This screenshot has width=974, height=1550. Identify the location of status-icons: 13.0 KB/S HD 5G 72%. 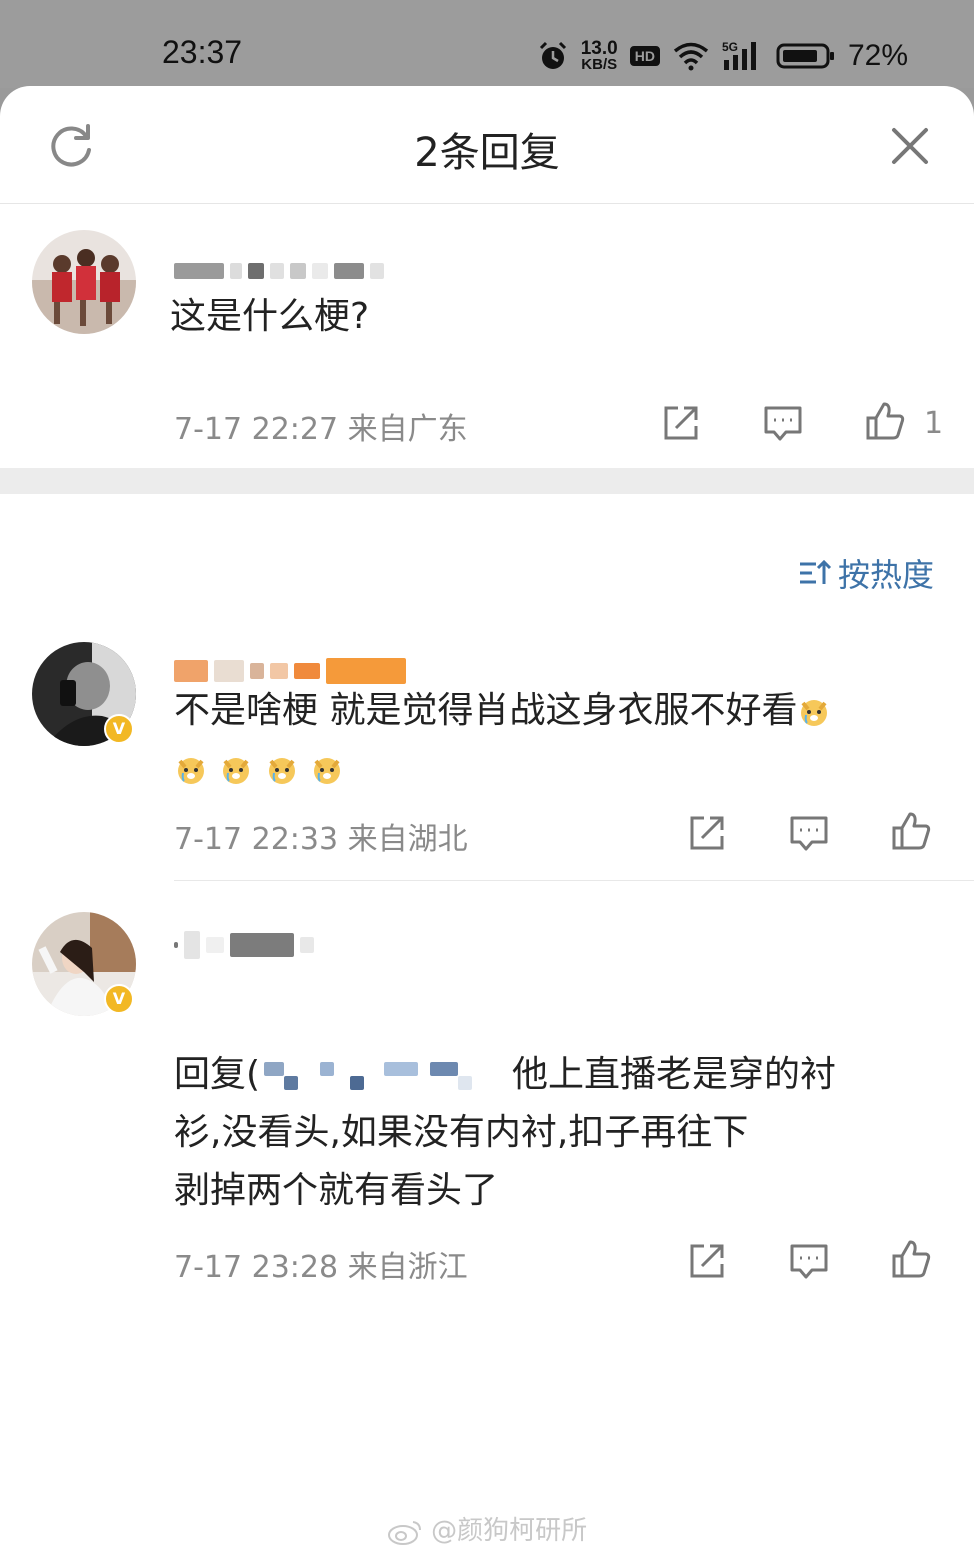
(722, 56).